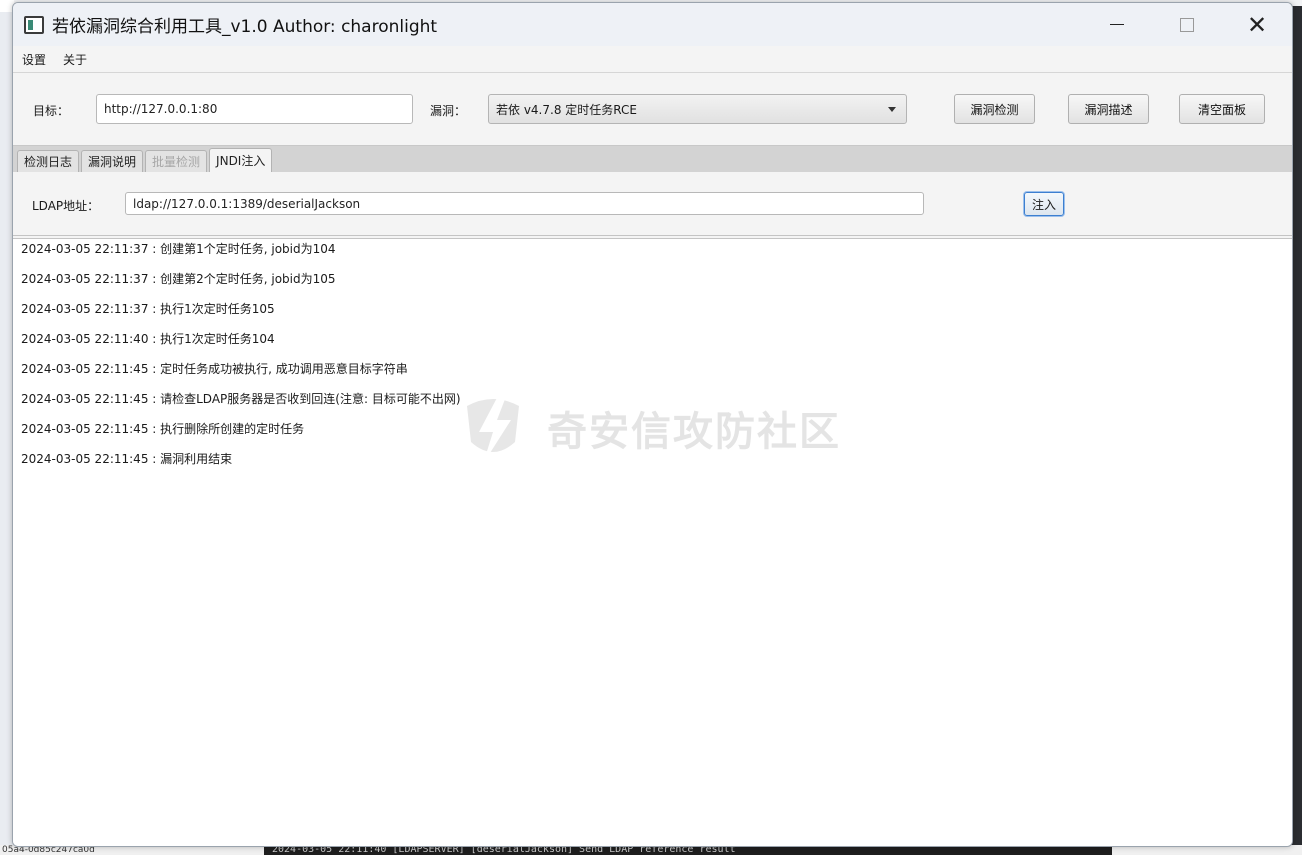  I want to click on maximize-icon, so click(1187, 24).